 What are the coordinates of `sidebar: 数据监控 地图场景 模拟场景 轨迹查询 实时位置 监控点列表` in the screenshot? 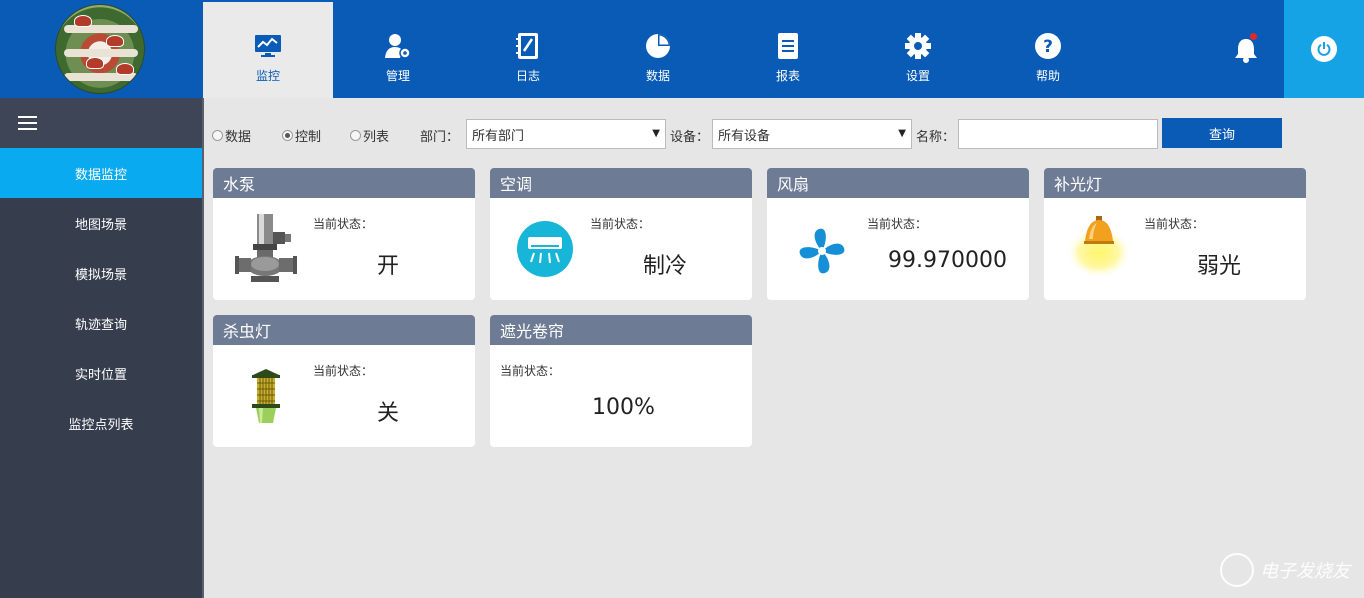 It's located at (101, 348).